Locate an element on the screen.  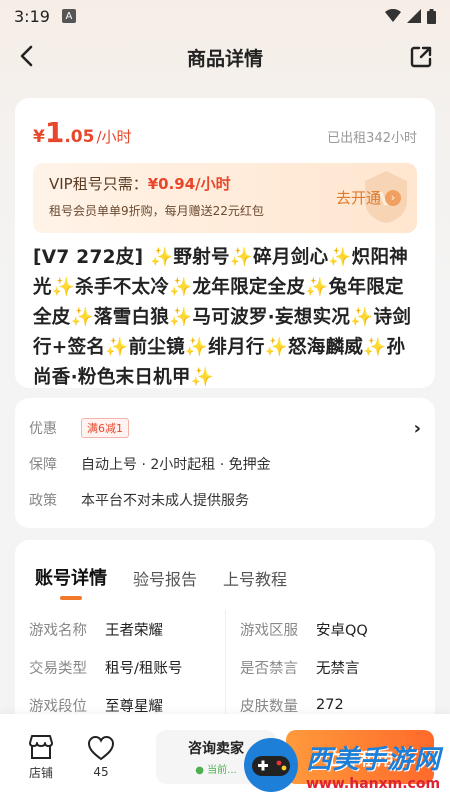
favorite-button: 45 is located at coordinates (101, 757).